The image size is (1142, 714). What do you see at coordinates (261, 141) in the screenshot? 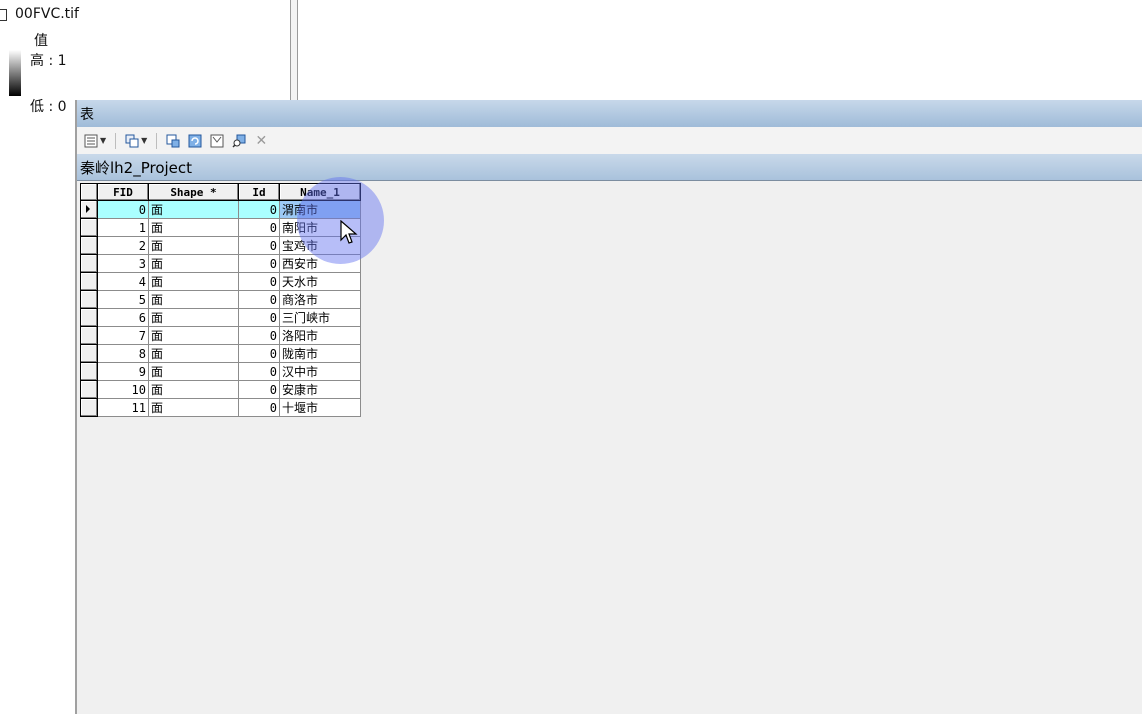
I see `delete-selected-icon: ✕` at bounding box center [261, 141].